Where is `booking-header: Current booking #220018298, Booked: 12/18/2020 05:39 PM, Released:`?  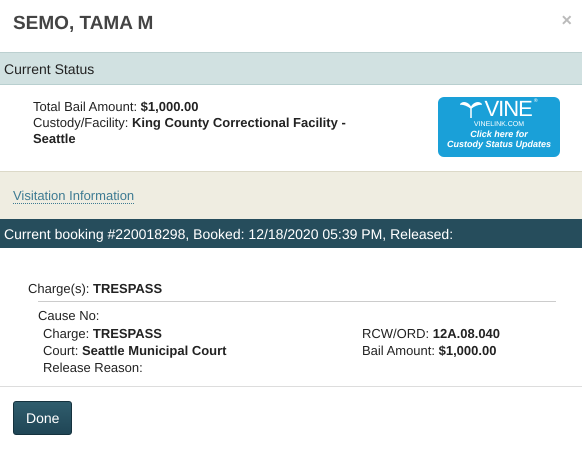 booking-header: Current booking #220018298, Booked: 12/18/2020 05:39 PM, Released: is located at coordinates (291, 233).